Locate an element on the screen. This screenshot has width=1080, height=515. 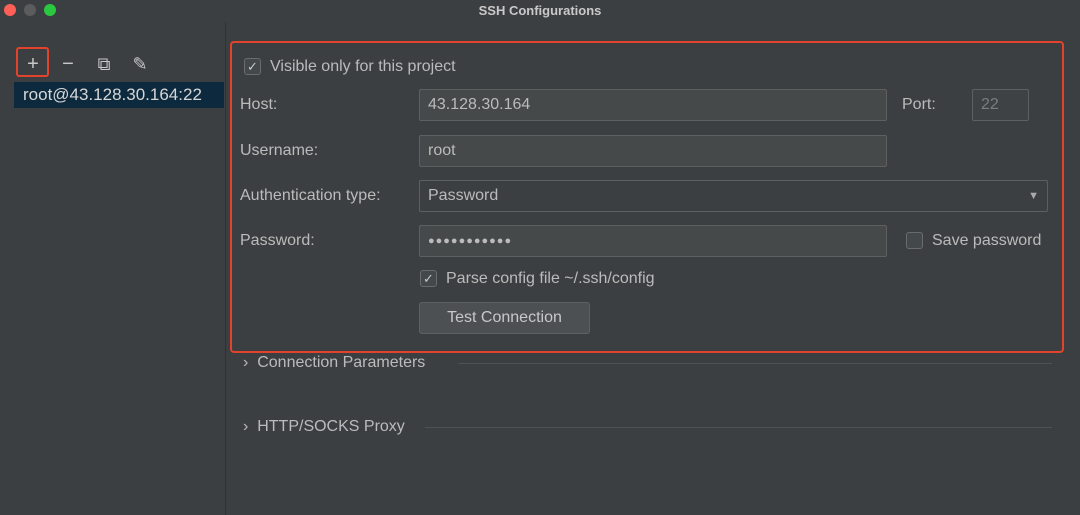
add-icon: + is located at coordinates (33, 64).